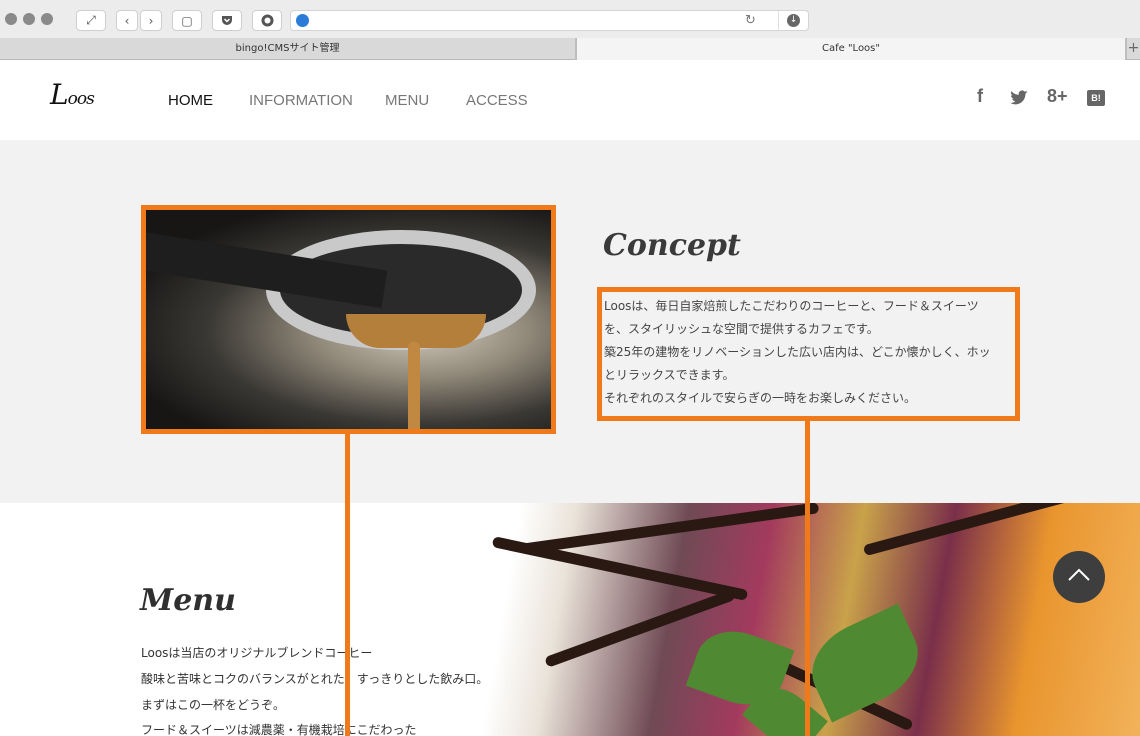 The height and width of the screenshot is (736, 1140). I want to click on tab-cms-admin: bingo!CMSサイト管理, so click(288, 49).